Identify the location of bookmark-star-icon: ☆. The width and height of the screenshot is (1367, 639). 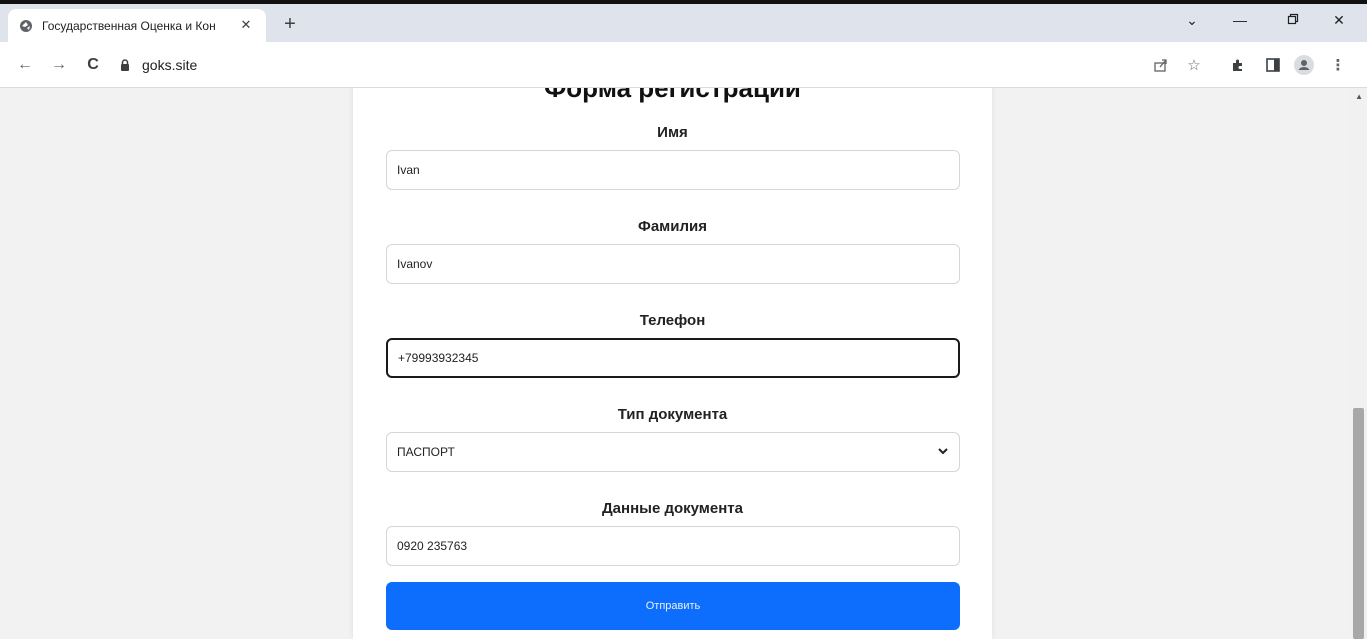
(1194, 65).